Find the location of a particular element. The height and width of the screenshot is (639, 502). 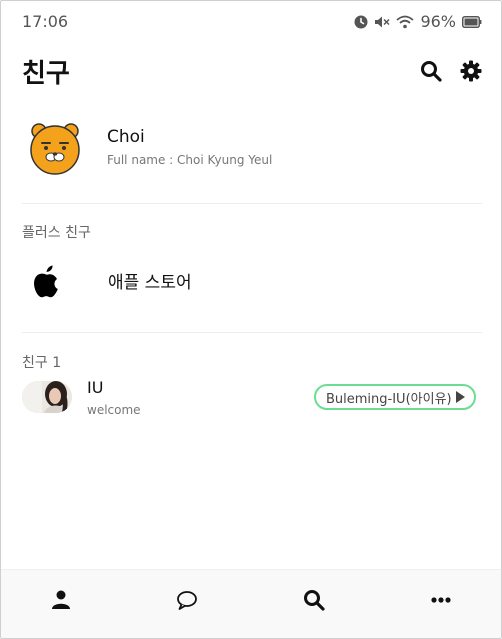

page-title: 친구 is located at coordinates (46, 74).